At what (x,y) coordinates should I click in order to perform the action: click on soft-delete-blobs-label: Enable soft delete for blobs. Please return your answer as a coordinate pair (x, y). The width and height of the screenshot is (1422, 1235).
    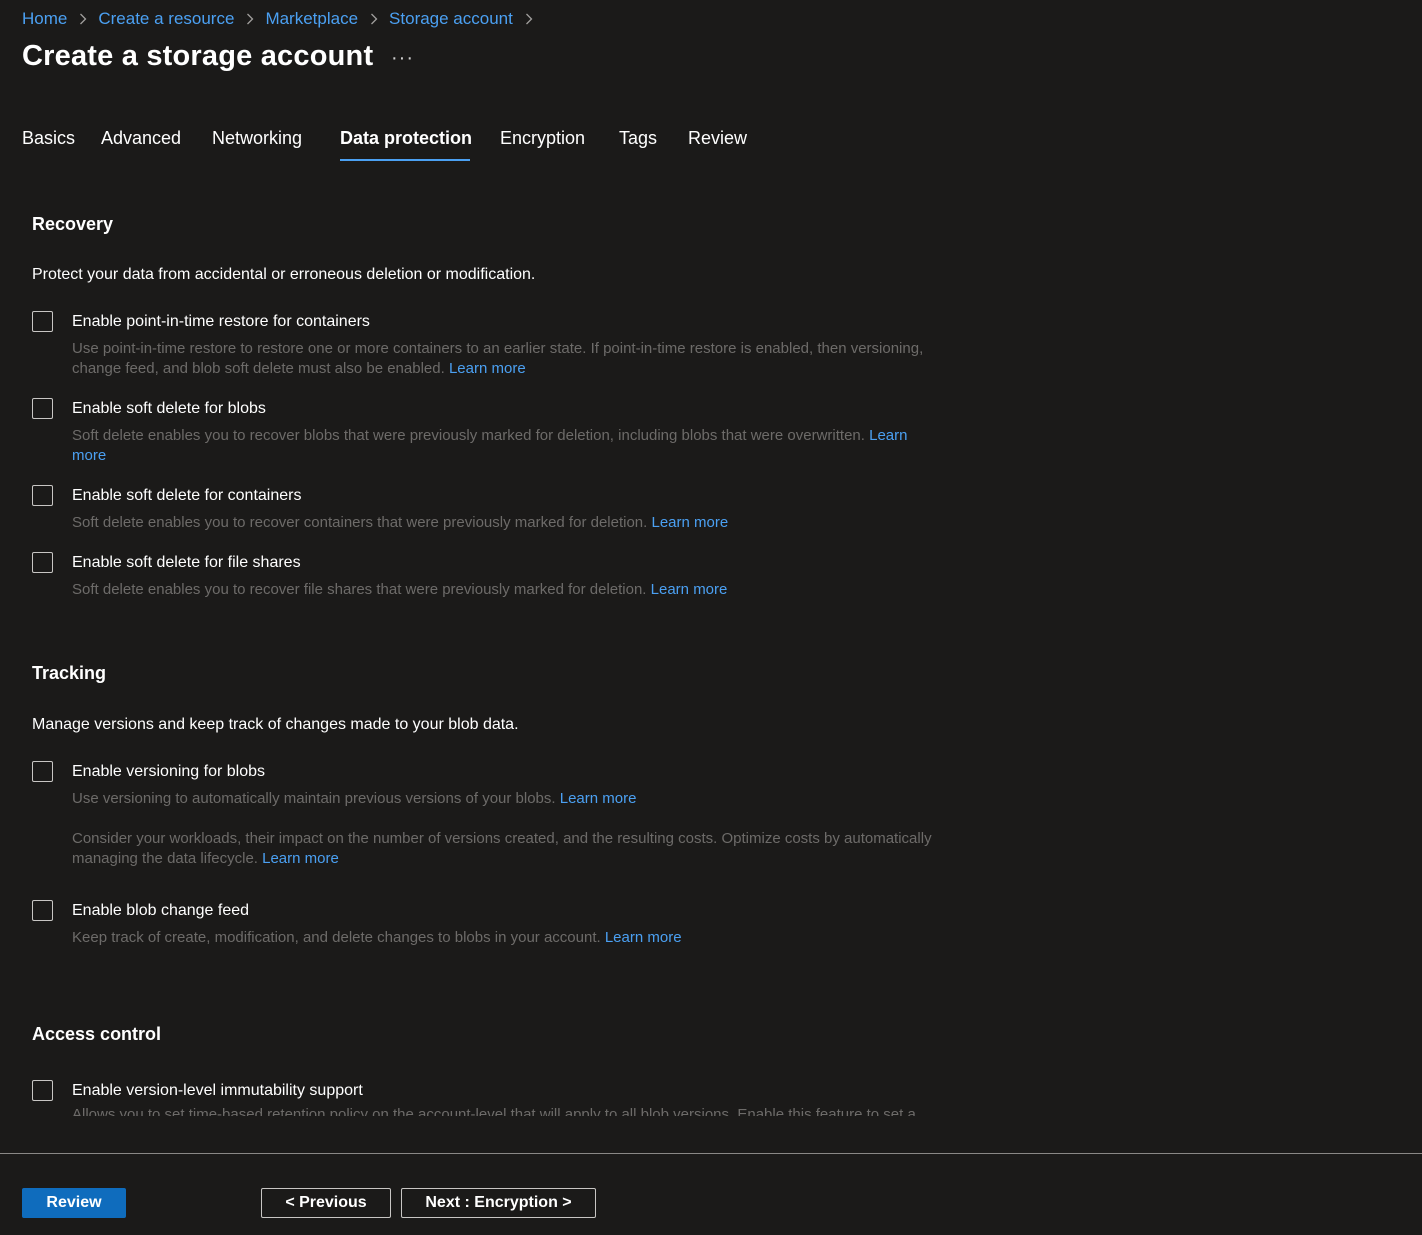
    Looking at the image, I should click on (169, 408).